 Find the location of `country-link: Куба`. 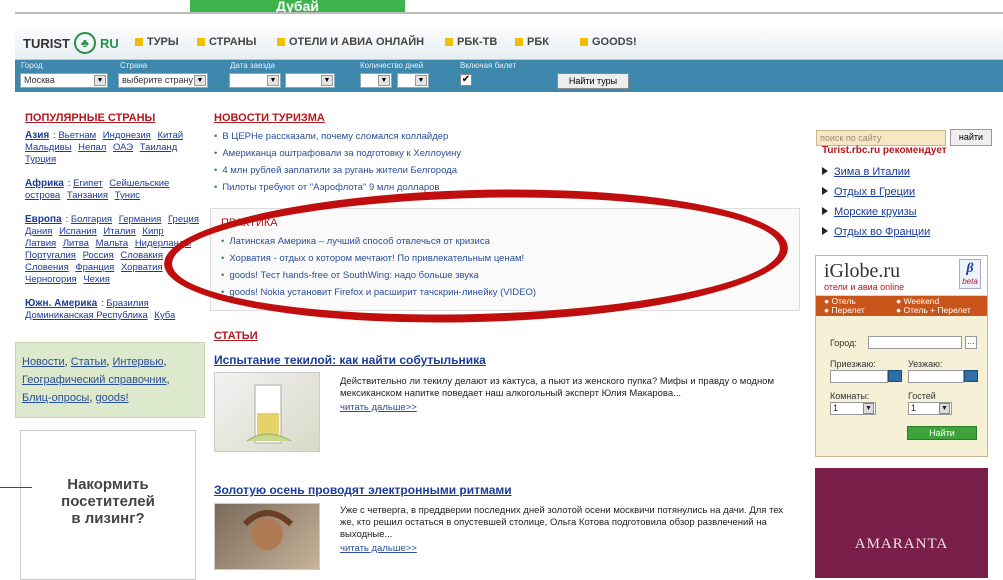

country-link: Куба is located at coordinates (164, 315).